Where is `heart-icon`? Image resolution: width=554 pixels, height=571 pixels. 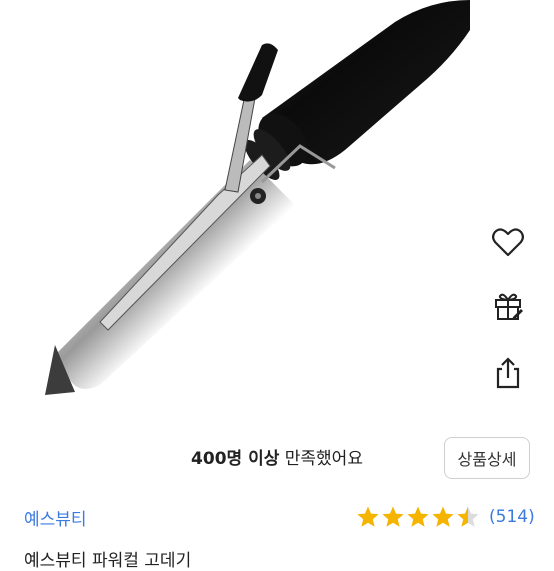
heart-icon is located at coordinates (508, 242).